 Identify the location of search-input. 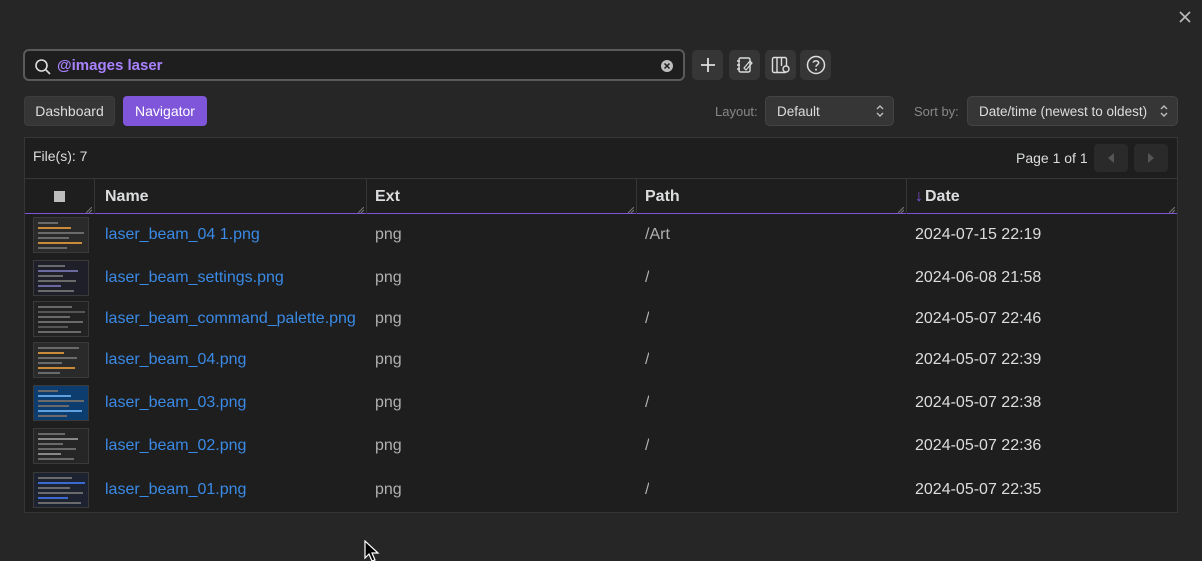
(352, 65).